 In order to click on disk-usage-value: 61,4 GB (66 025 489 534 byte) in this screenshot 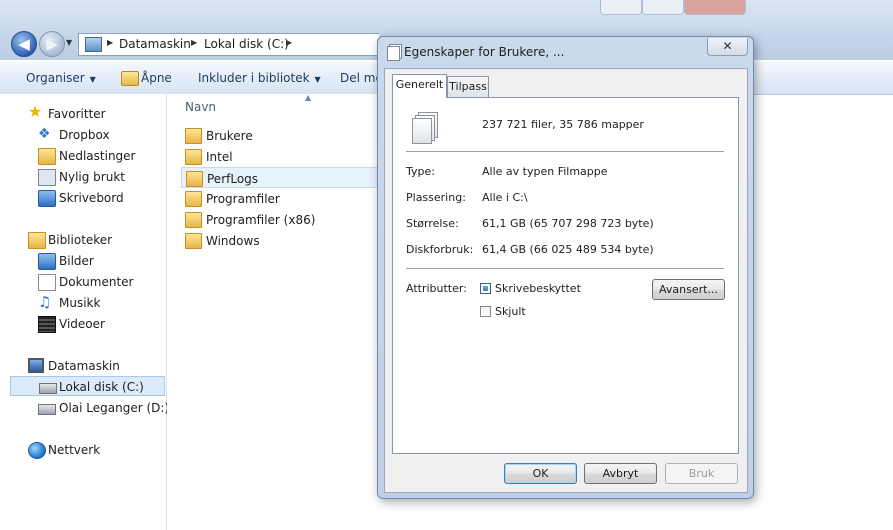, I will do `click(568, 249)`.